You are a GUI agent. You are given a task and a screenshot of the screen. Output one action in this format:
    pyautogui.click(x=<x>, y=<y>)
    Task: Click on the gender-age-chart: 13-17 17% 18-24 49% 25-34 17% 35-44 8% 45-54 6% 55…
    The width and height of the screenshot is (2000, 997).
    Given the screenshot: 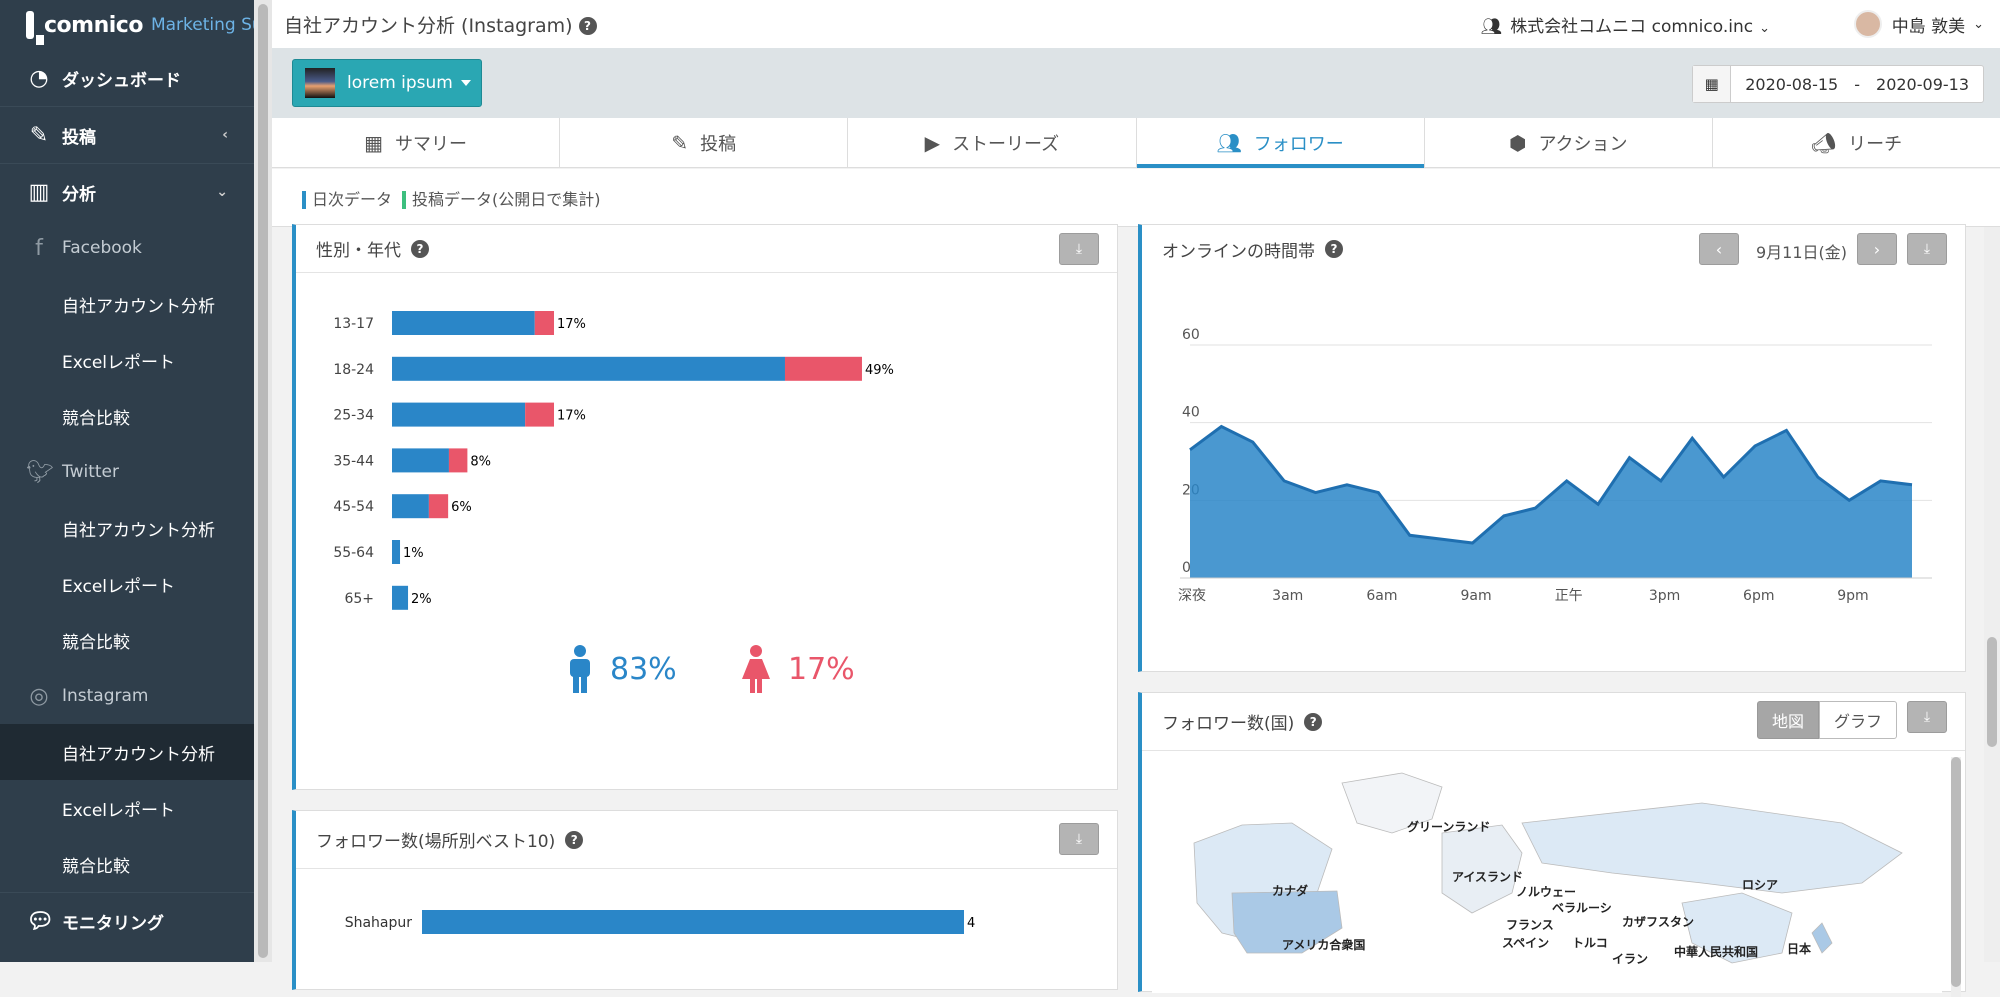 What is the action you would take?
    pyautogui.click(x=613, y=460)
    